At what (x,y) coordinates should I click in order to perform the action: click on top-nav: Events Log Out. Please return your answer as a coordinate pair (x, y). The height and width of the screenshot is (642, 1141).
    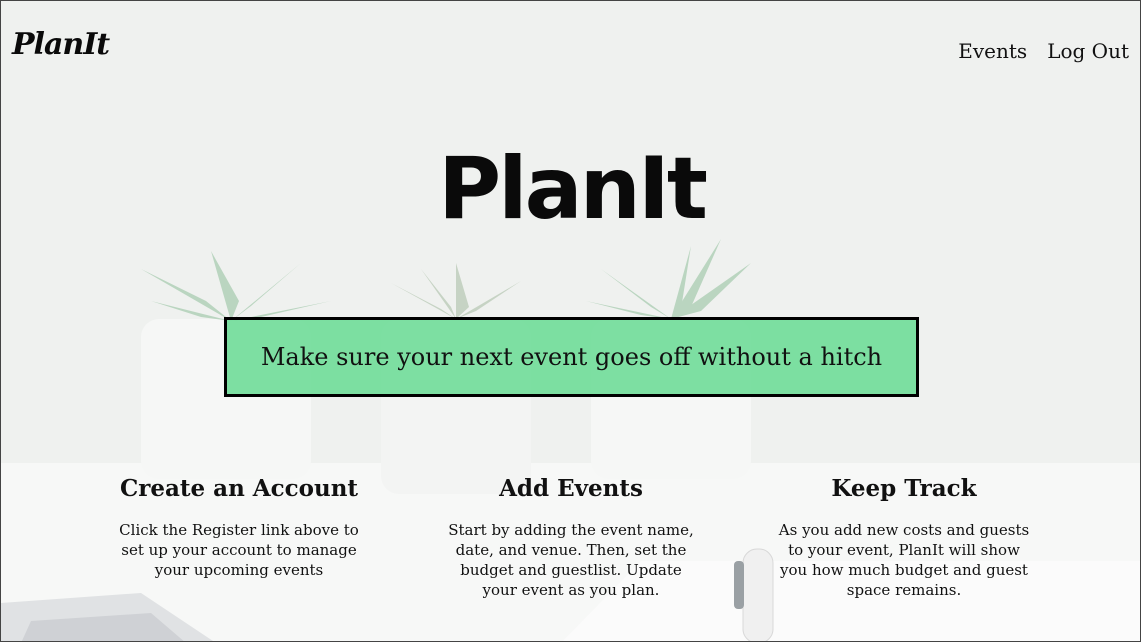
    Looking at the image, I should click on (1043, 51).